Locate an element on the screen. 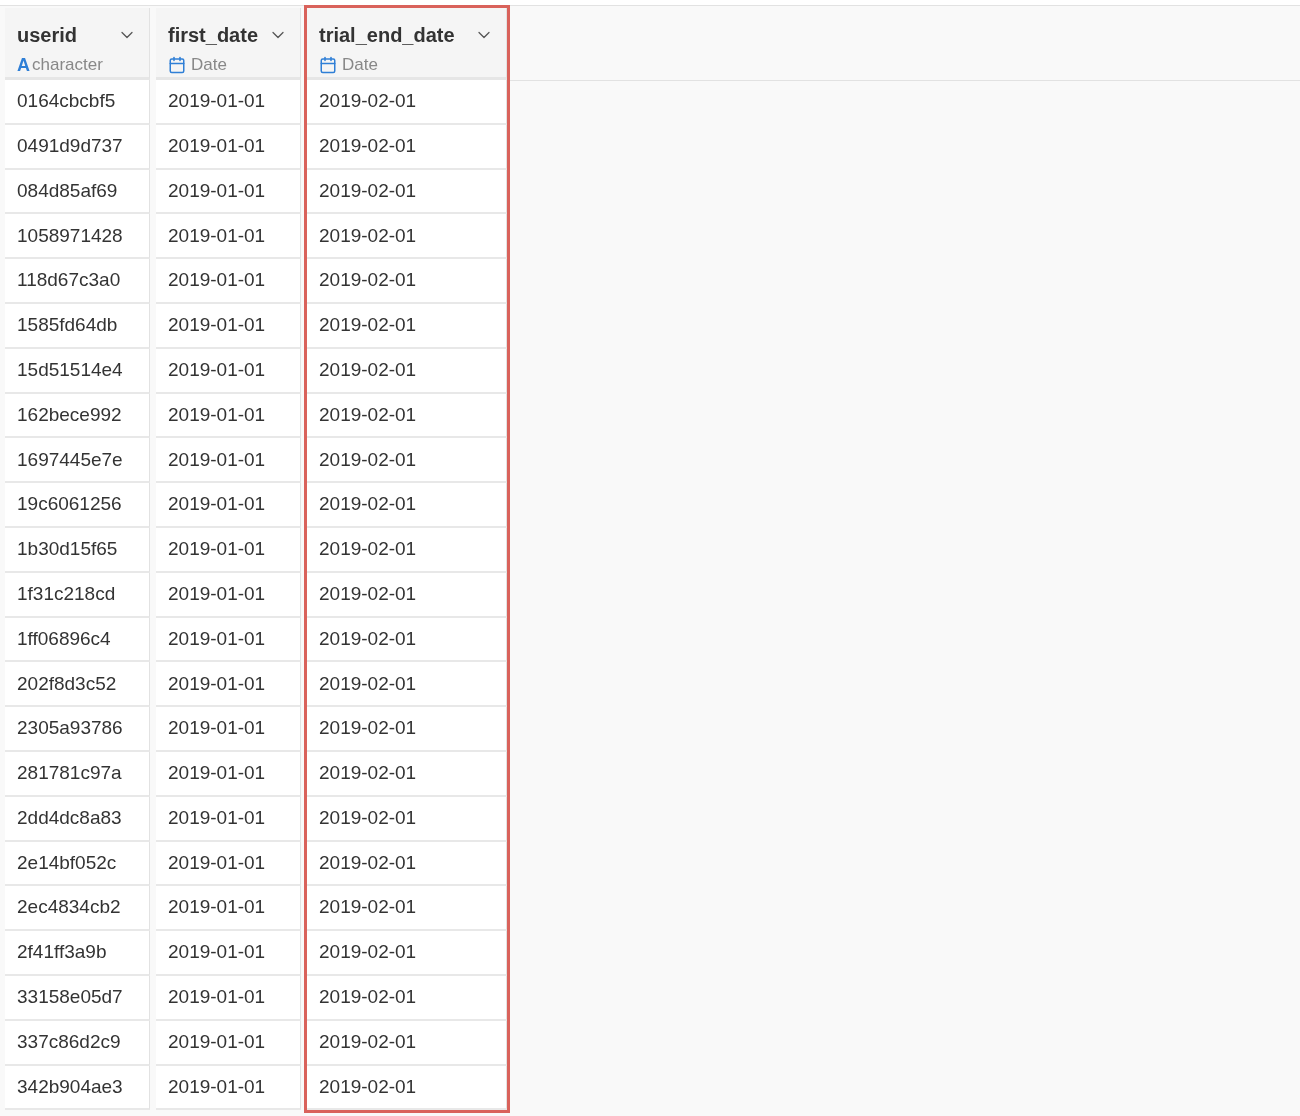 The width and height of the screenshot is (1300, 1116). column-header: first_date Date is located at coordinates (228, 44).